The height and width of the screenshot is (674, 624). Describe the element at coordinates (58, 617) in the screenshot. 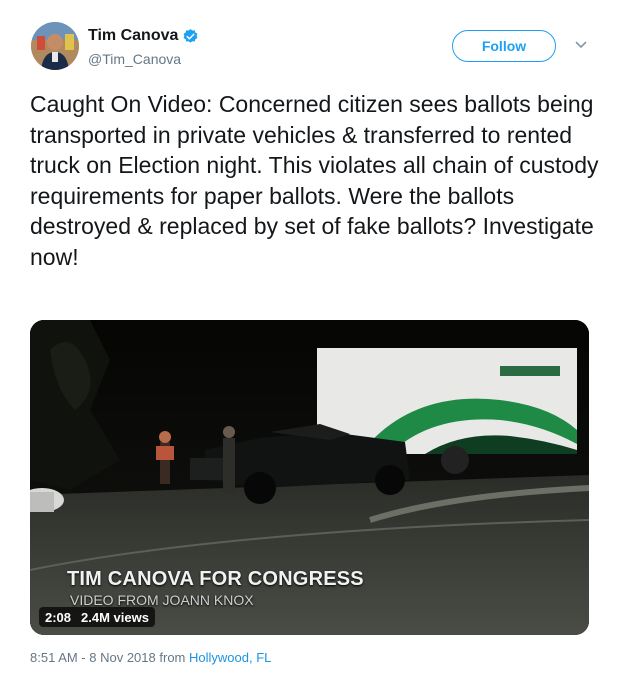

I see `video-duration: 2:08` at that location.